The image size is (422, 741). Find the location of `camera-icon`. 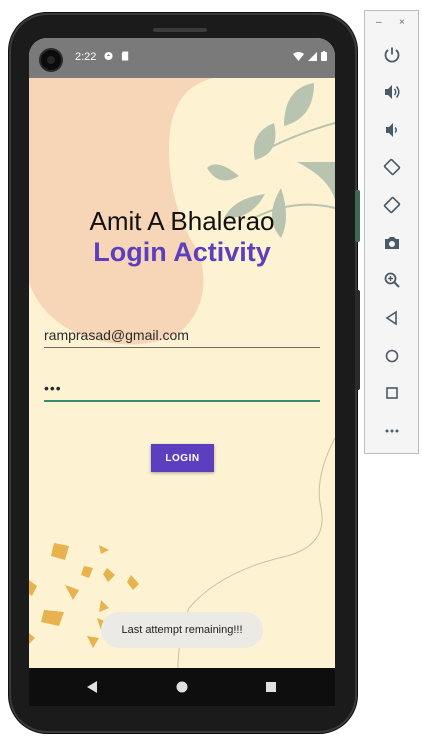

camera-icon is located at coordinates (392, 243).